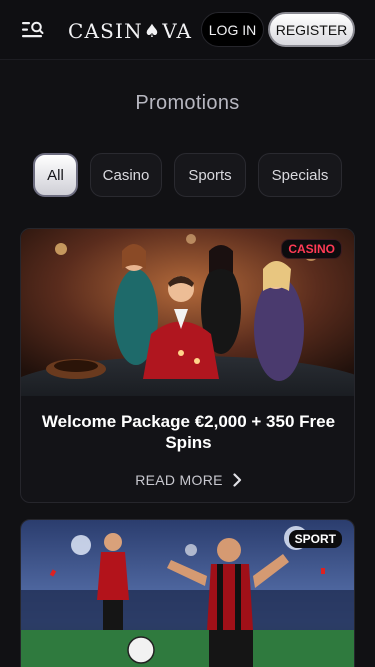 The image size is (375, 667). I want to click on top-bar: CASIN ♠ VA LOG IN REGISTER, so click(187, 30).